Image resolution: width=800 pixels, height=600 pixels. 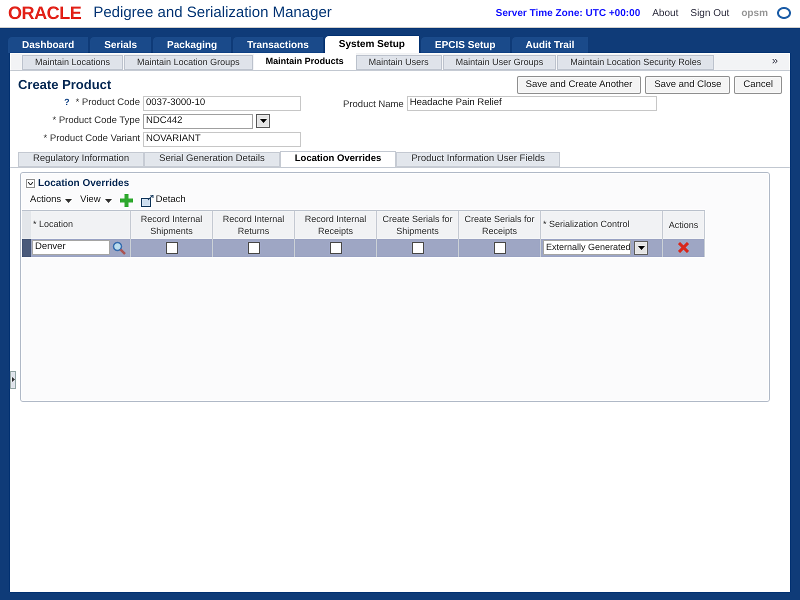 I want to click on input-field: 0037-3000-10, so click(x=222, y=103).